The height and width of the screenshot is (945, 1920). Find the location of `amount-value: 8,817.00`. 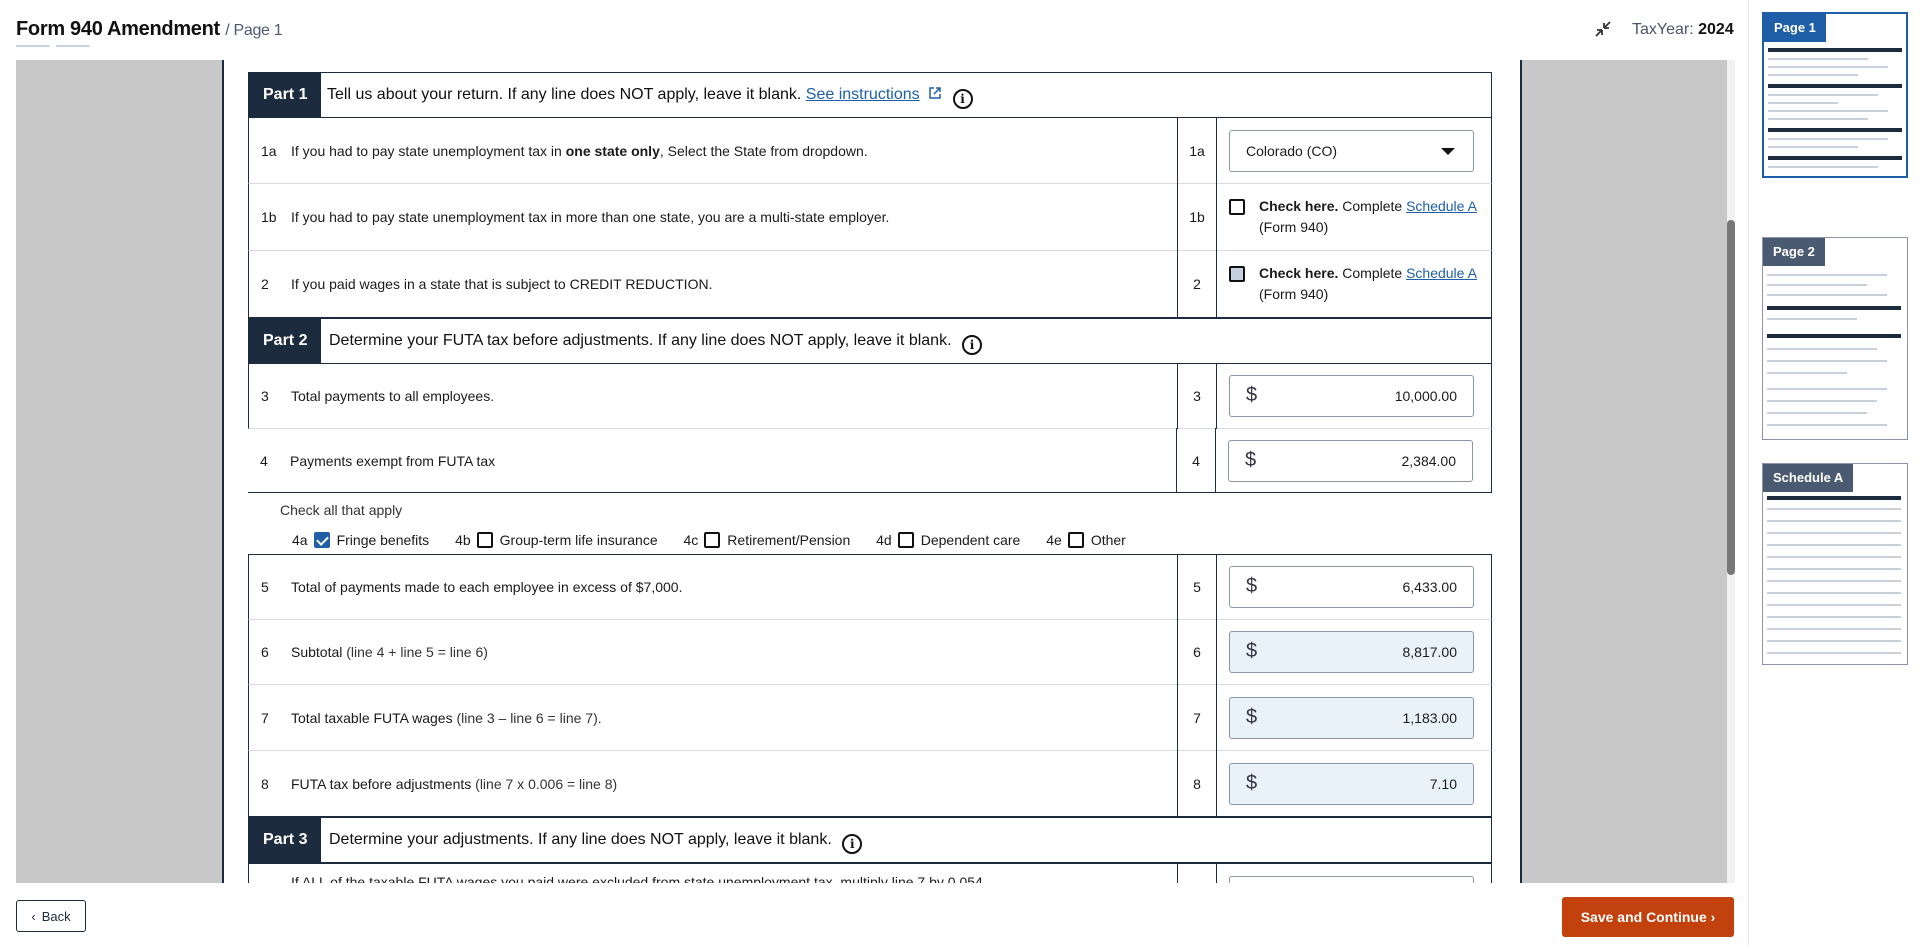

amount-value: 8,817.00 is located at coordinates (1430, 652).